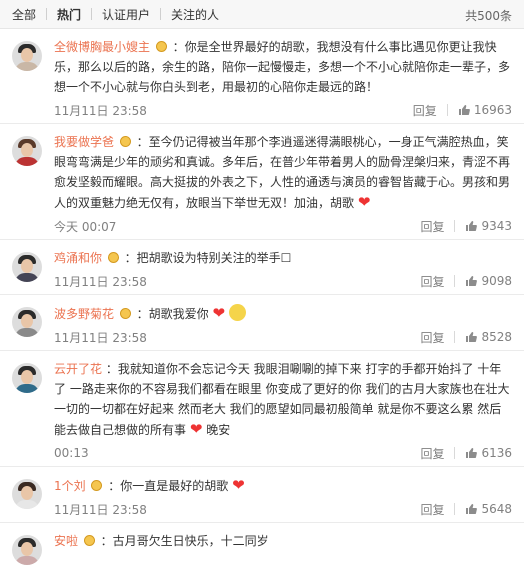  What do you see at coordinates (168, 486) in the screenshot?
I see `comment-body: ：你一直是最好的胡歌` at bounding box center [168, 486].